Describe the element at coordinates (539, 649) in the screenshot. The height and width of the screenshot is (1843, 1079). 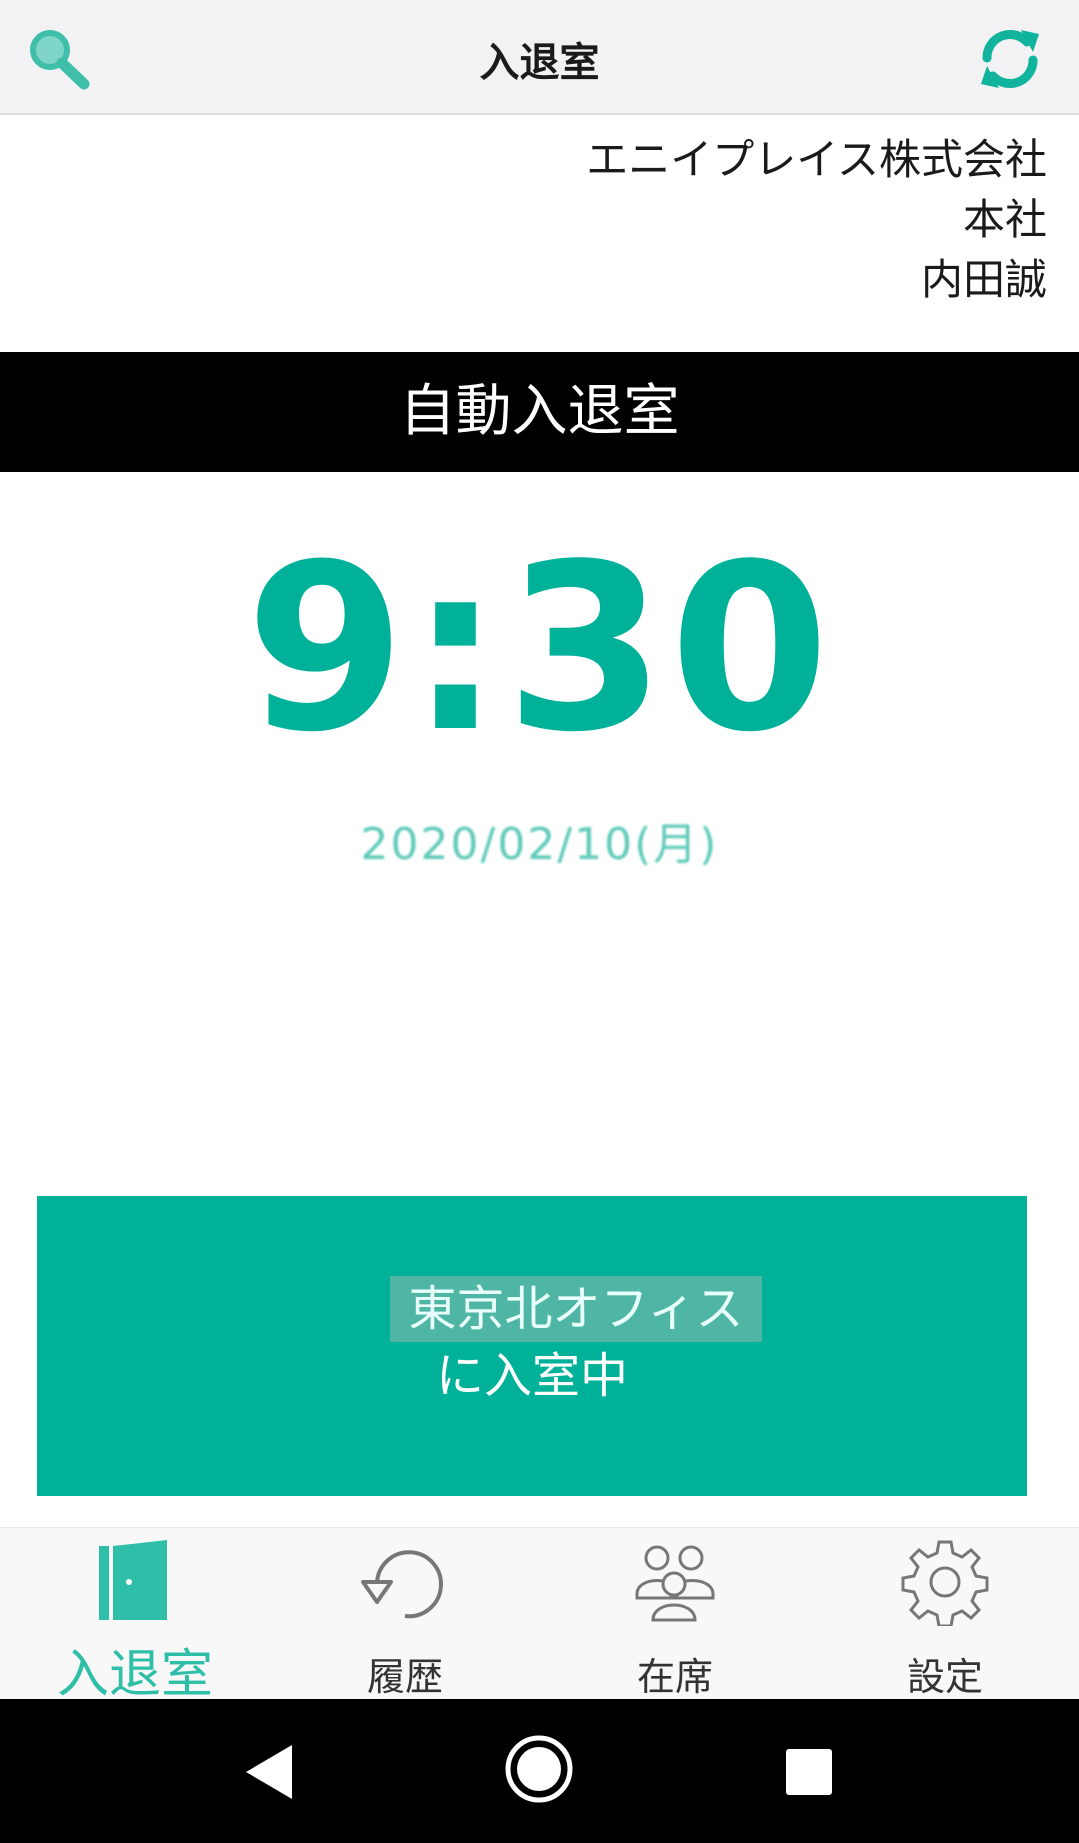
I see `current-time: 9:30` at that location.